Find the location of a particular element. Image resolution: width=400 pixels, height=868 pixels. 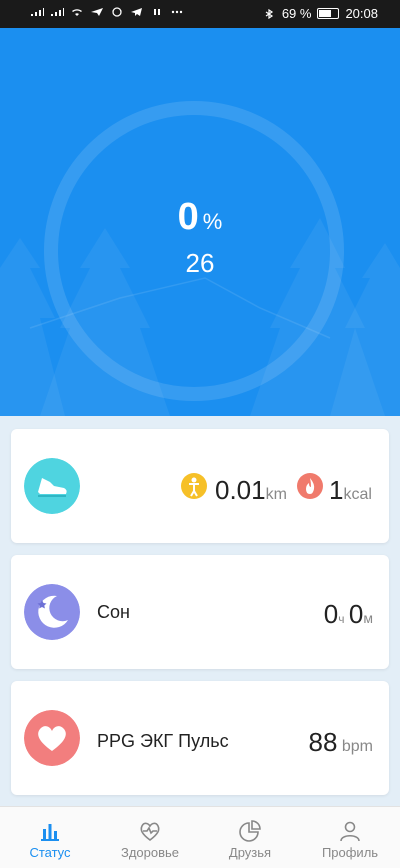

sneaker-icon is located at coordinates (52, 486).